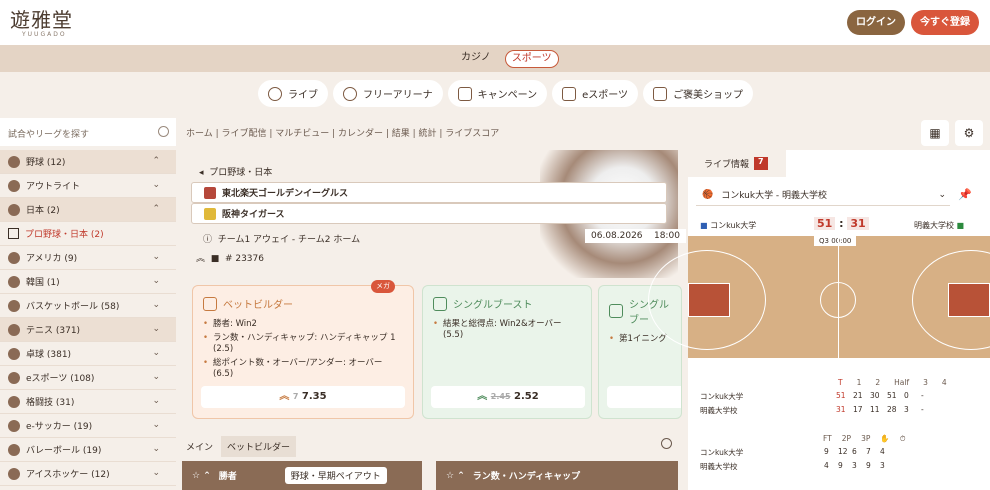 Image resolution: width=990 pixels, height=490 pixels. Describe the element at coordinates (569, 93) in the screenshot. I see `gamepad-icon` at that location.